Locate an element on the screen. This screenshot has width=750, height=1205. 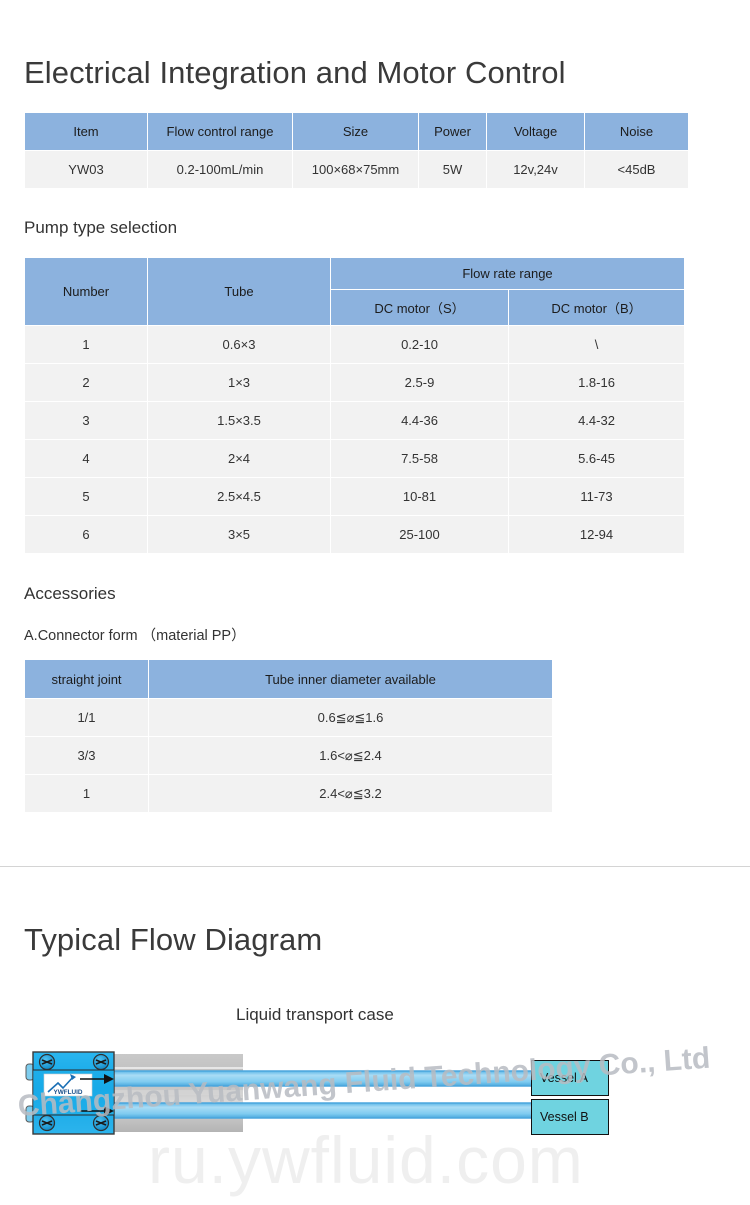
col-header-item: Item is located at coordinates (86, 131).